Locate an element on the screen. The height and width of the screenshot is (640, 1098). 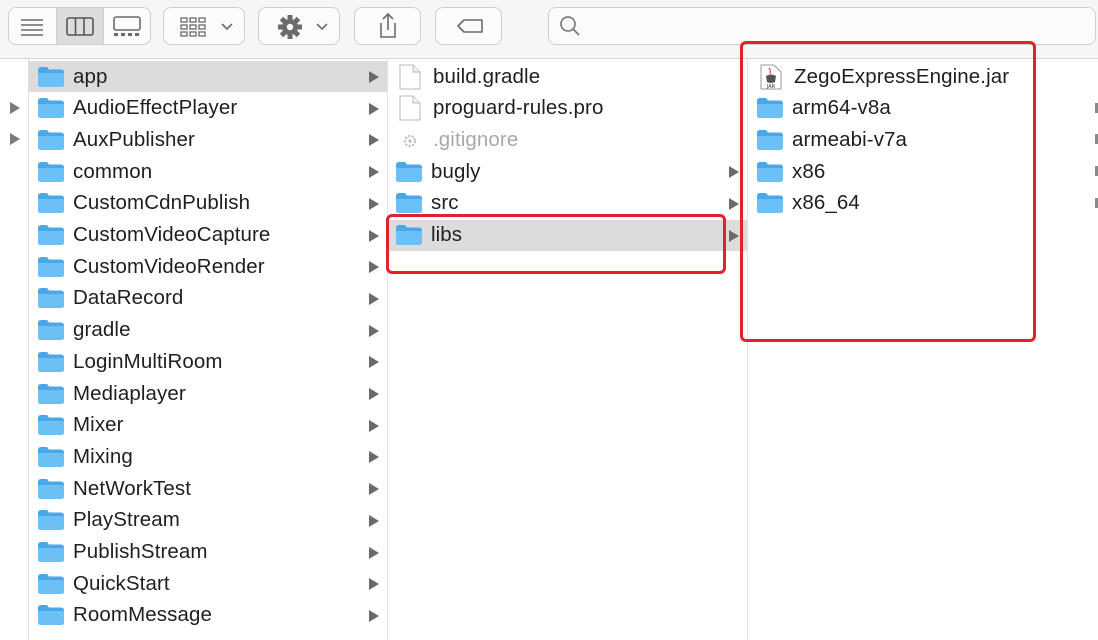
highlight-box-libs-contents is located at coordinates (888, 191).